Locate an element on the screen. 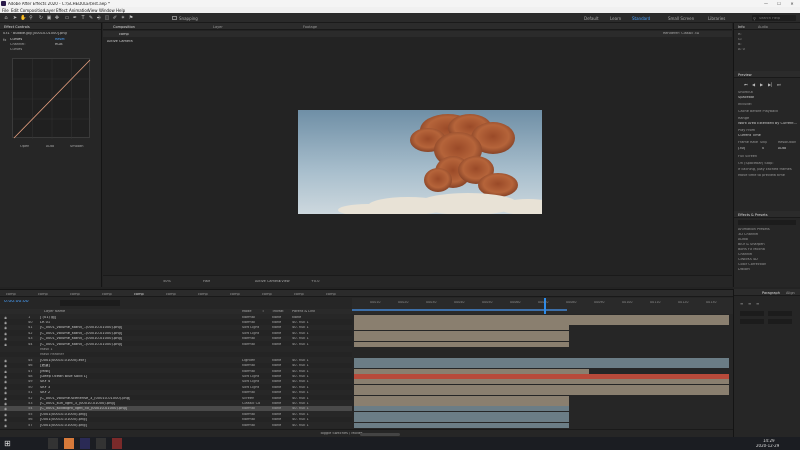  preview-resolution-value: Auto is located at coordinates (782, 149).